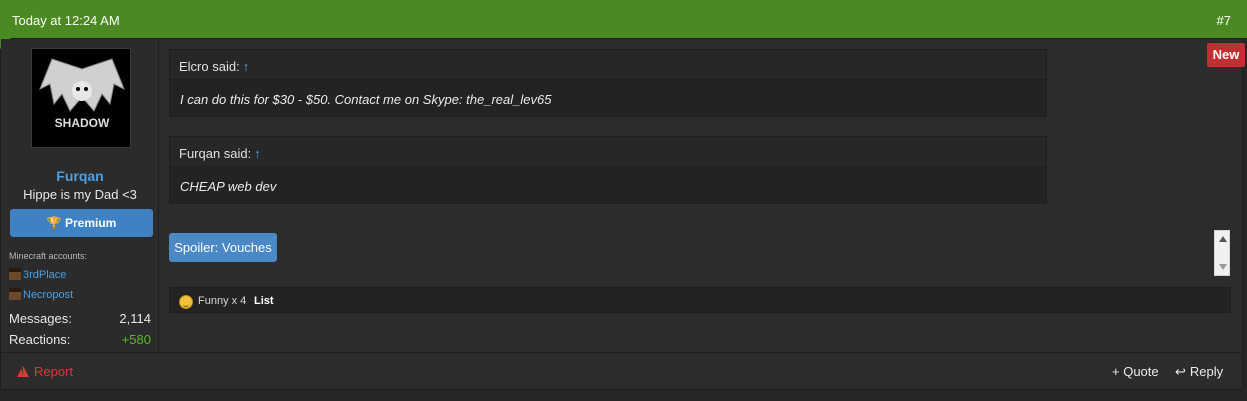  Describe the element at coordinates (1135, 371) in the screenshot. I see `quote-button: + Quote` at that location.